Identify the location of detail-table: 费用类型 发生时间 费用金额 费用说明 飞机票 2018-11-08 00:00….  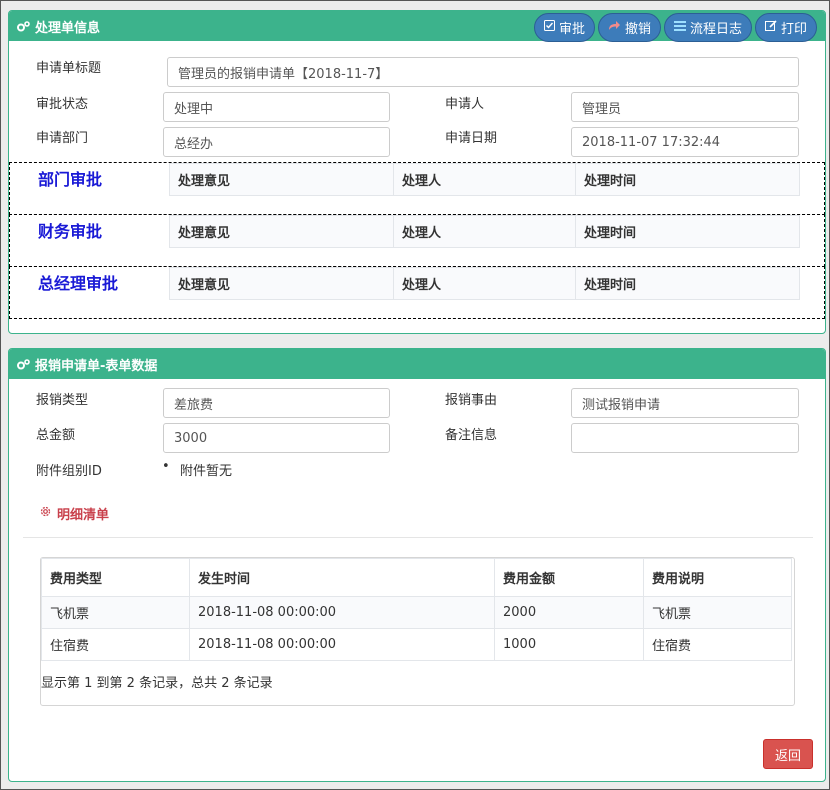
(416, 609).